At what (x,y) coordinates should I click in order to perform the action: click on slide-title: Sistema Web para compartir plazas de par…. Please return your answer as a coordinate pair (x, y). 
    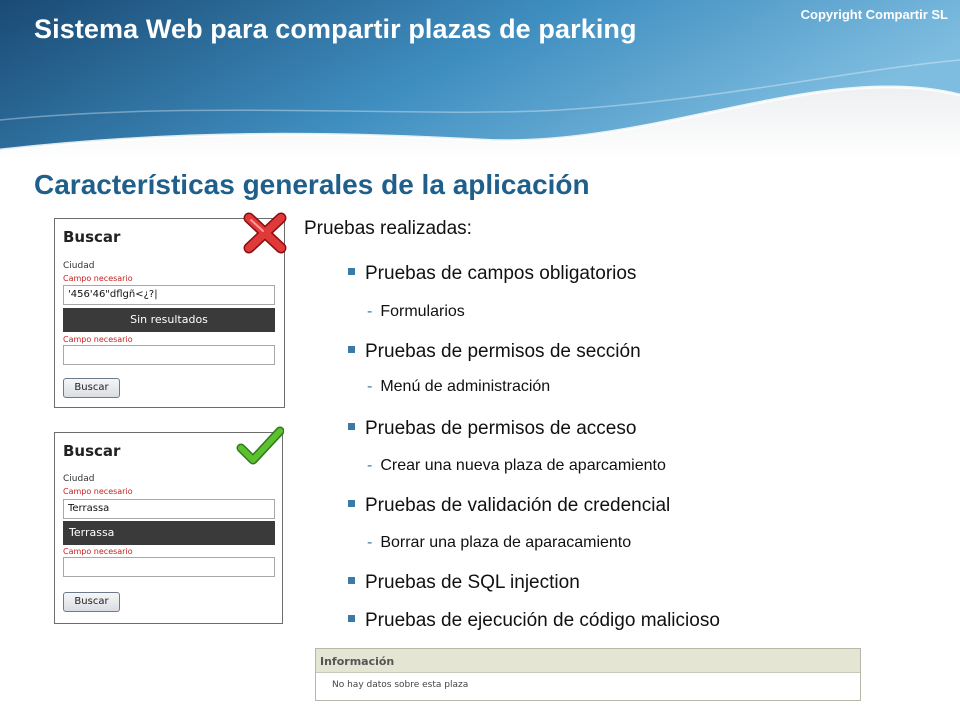
    Looking at the image, I should click on (335, 29).